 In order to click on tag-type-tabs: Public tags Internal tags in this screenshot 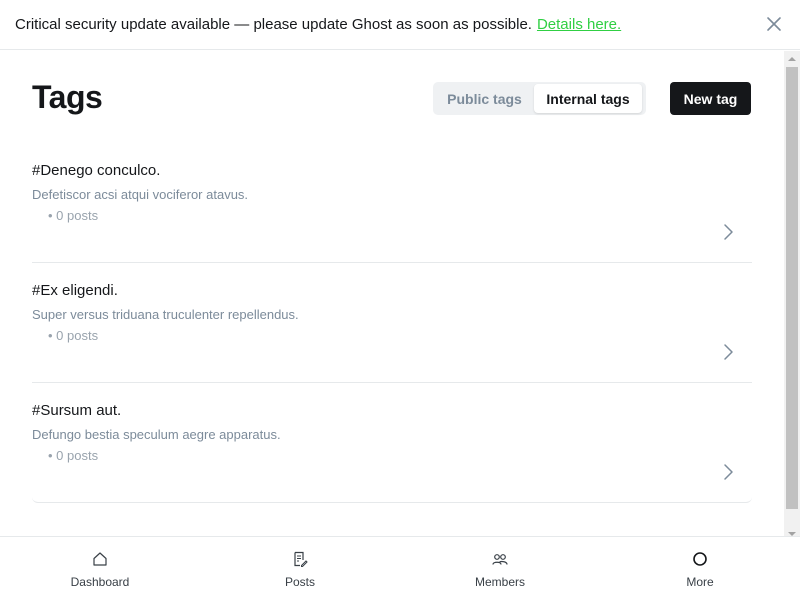, I will do `click(539, 98)`.